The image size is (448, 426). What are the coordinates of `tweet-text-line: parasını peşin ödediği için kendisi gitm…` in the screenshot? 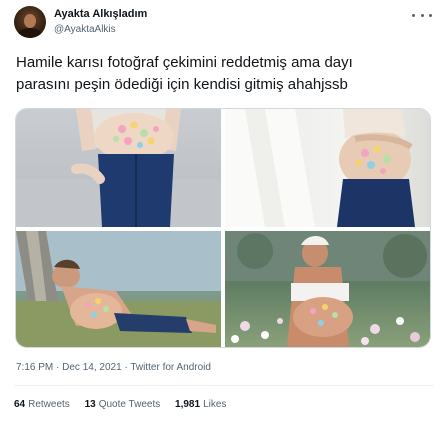 It's located at (182, 84).